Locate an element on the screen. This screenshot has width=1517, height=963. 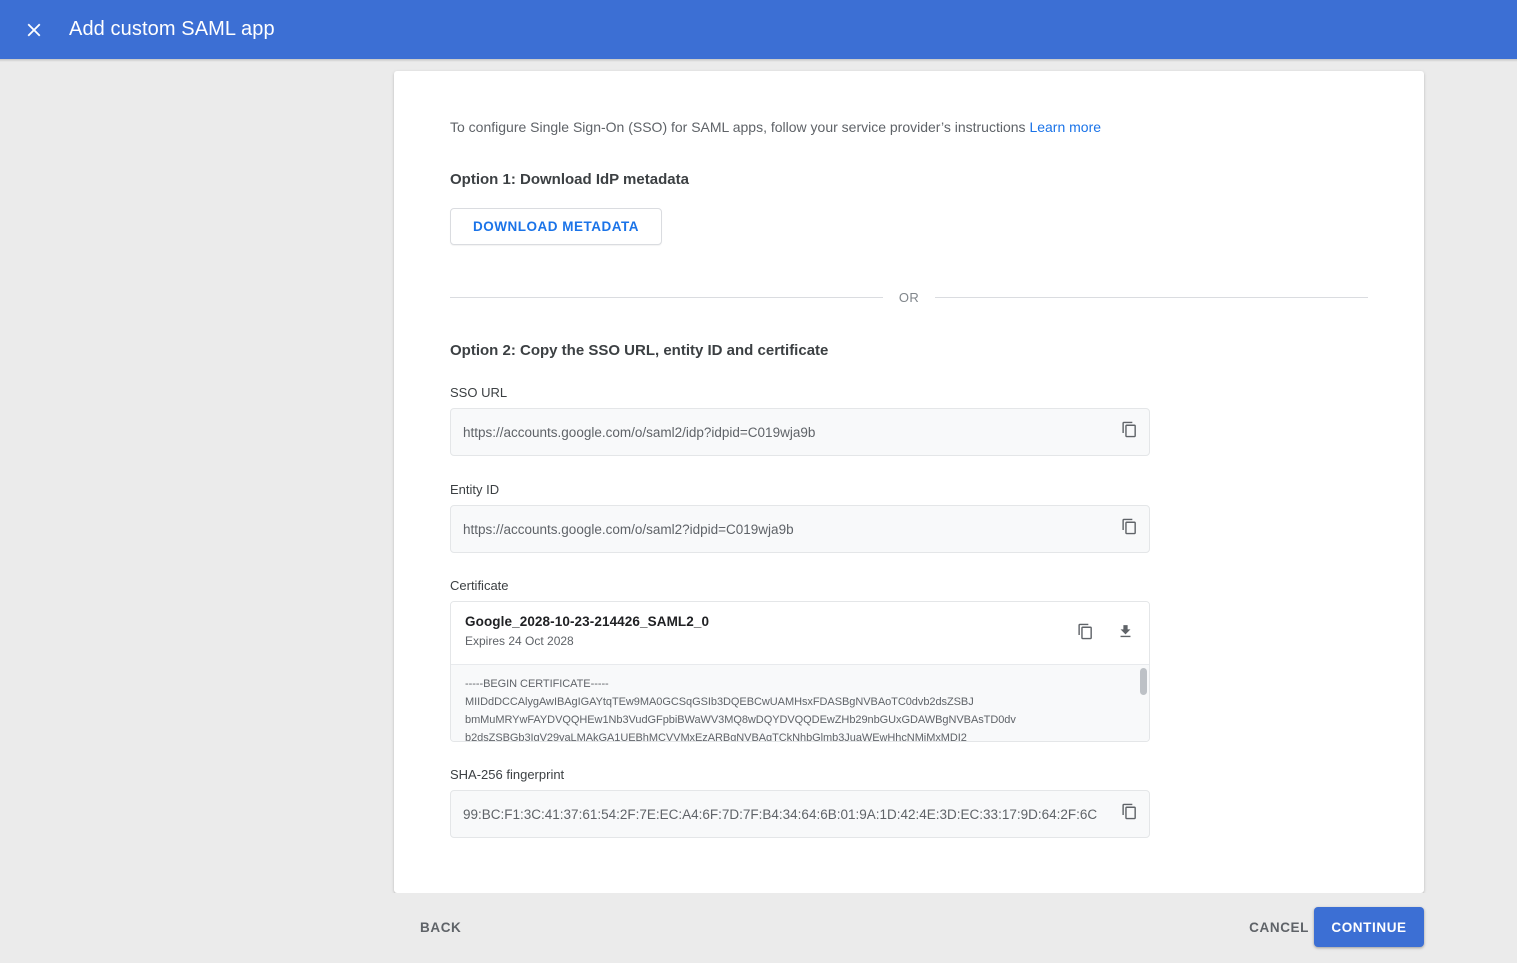
app-bar: Add custom SAML app is located at coordinates (758, 29).